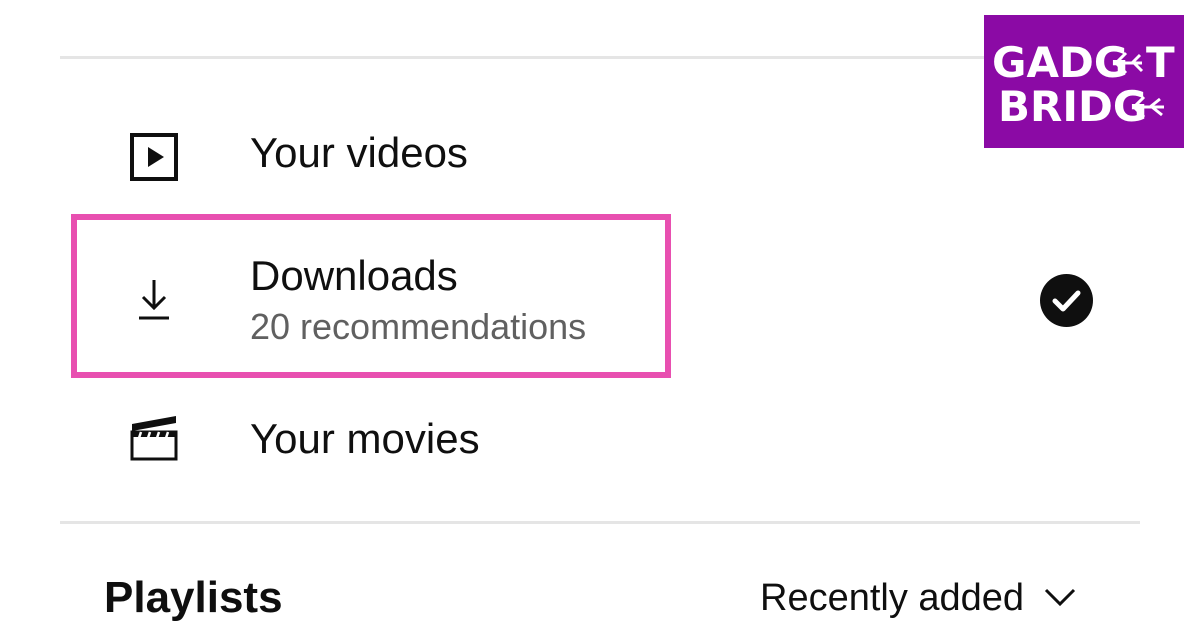 This screenshot has width=1200, height=628. Describe the element at coordinates (600, 522) in the screenshot. I see `section-divider` at that location.